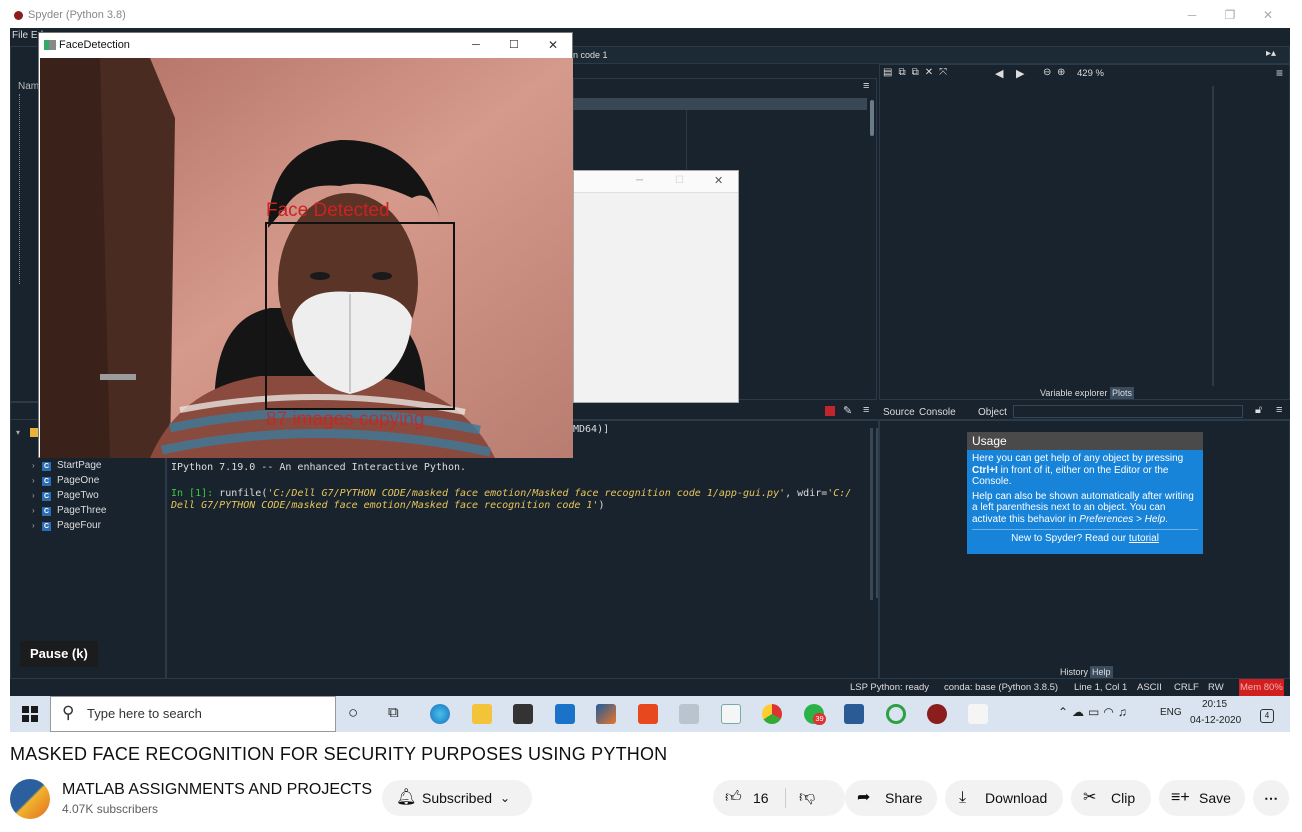 This screenshot has width=1302, height=832. I want to click on tab-history: History, so click(1074, 672).